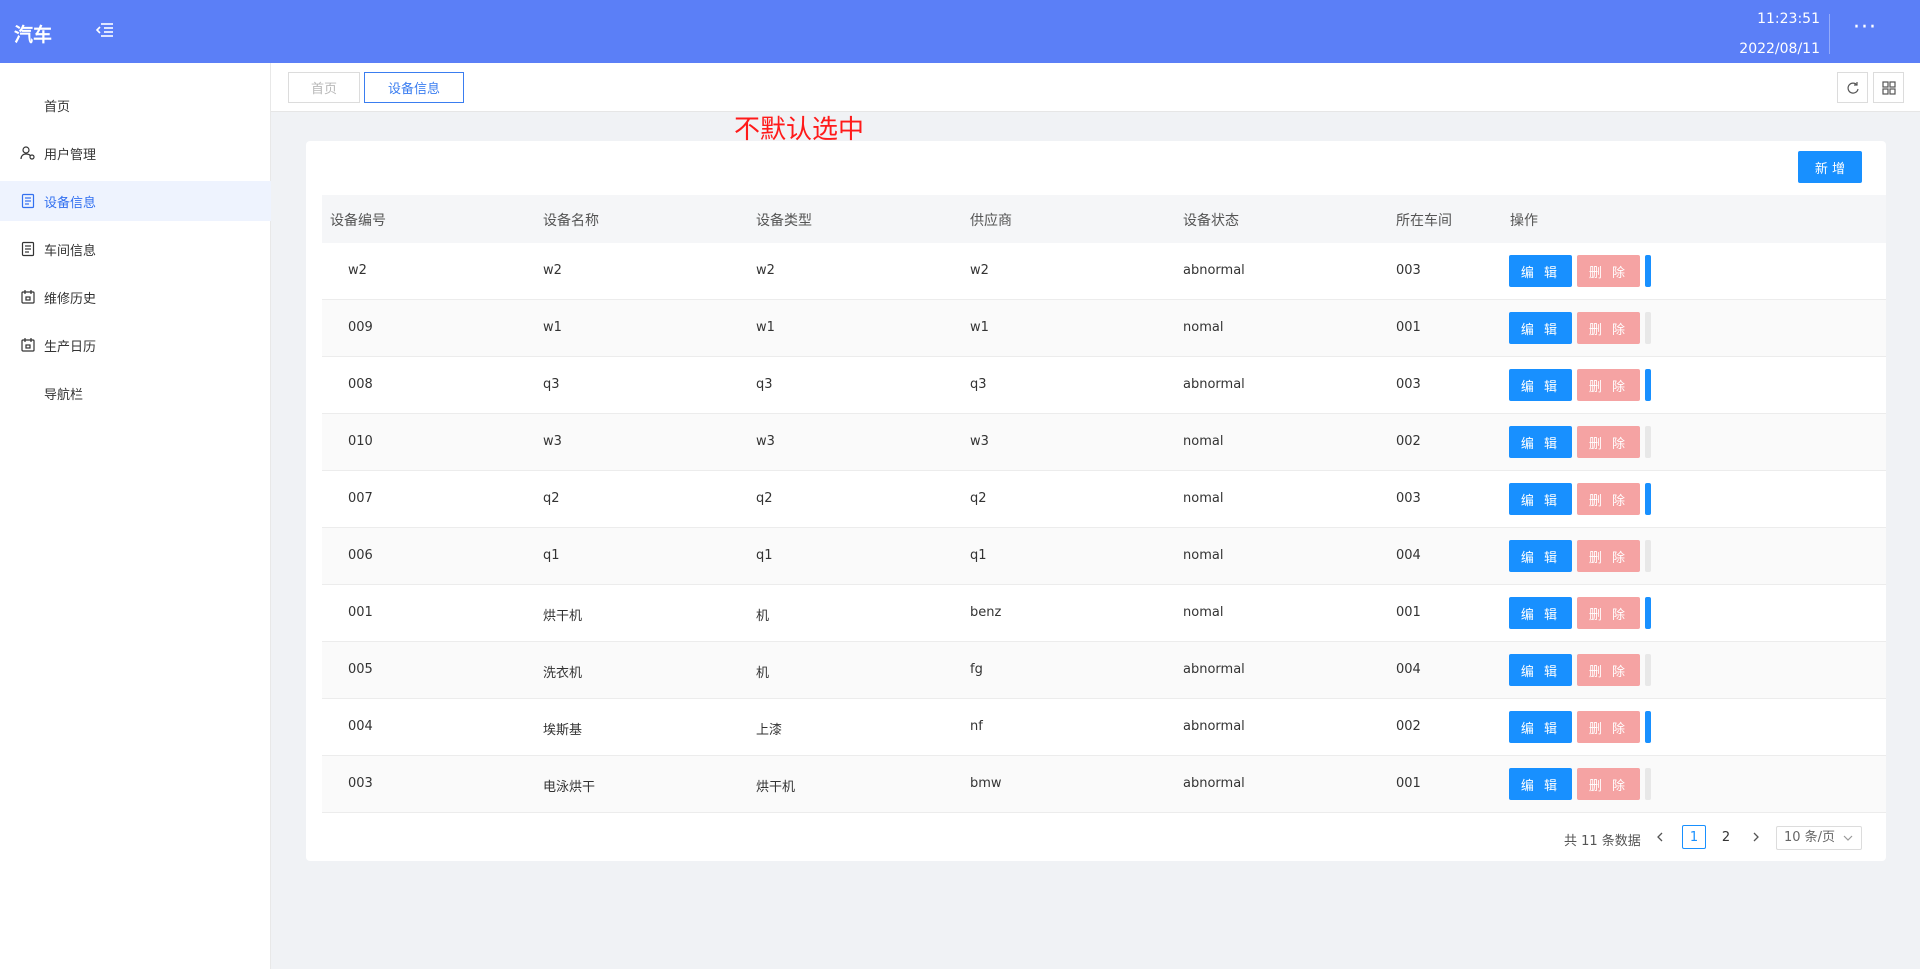 The height and width of the screenshot is (969, 1920). Describe the element at coordinates (1104, 385) in the screenshot. I see `table-row: 008 q3 q3 q3 abnormal 003 编 辑删 除` at that location.